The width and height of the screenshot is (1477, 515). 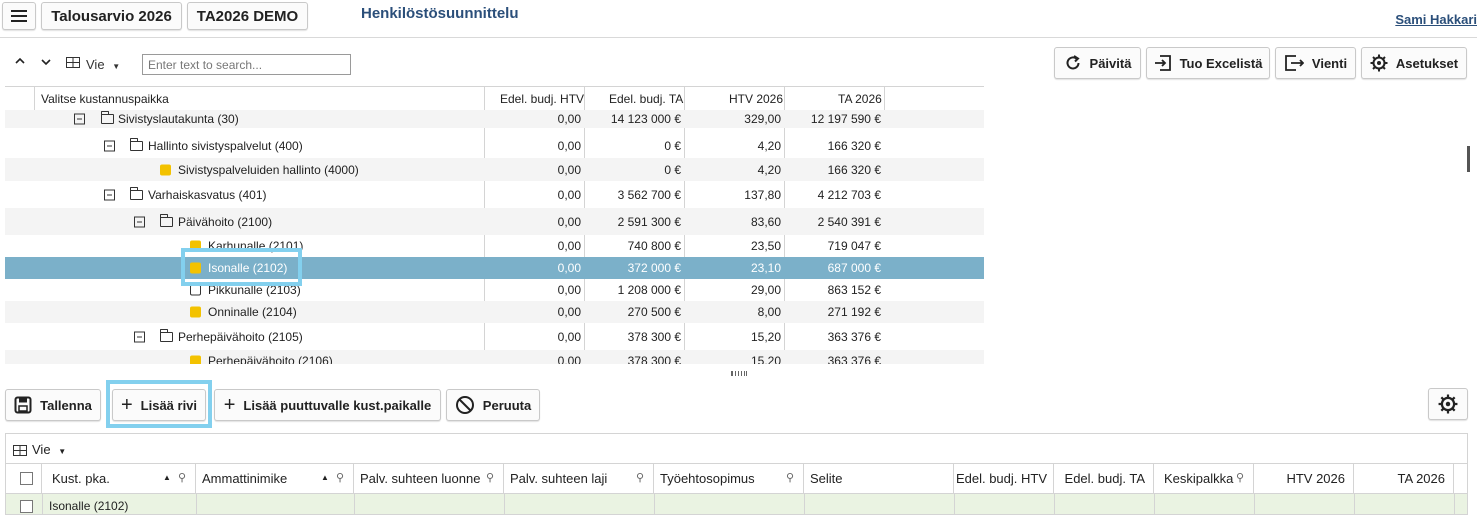 I want to click on row-checkbox, so click(x=26, y=506).